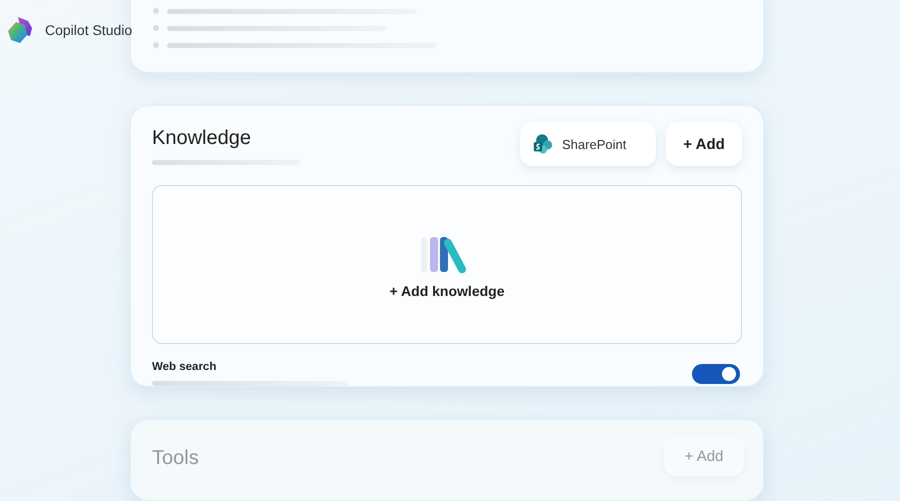 The image size is (900, 501). I want to click on add-button: + Add, so click(704, 144).